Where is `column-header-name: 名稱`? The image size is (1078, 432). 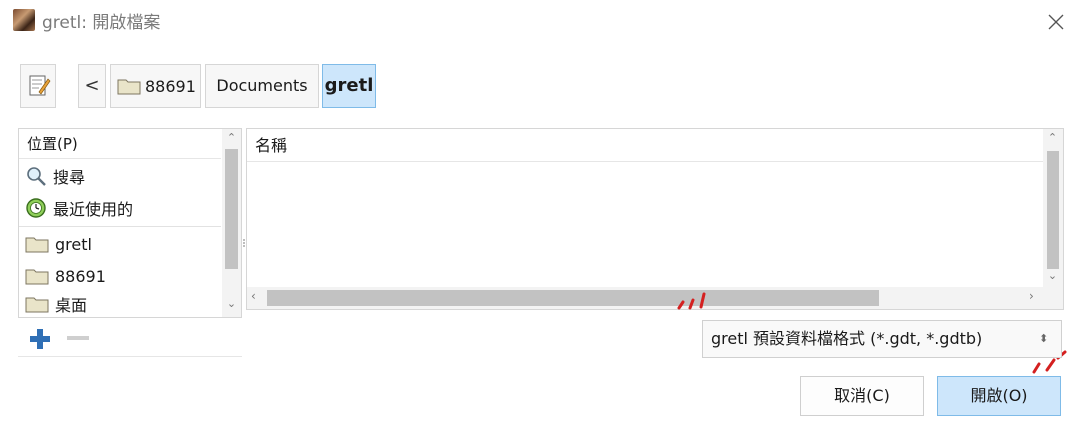 column-header-name: 名稱 is located at coordinates (645, 145).